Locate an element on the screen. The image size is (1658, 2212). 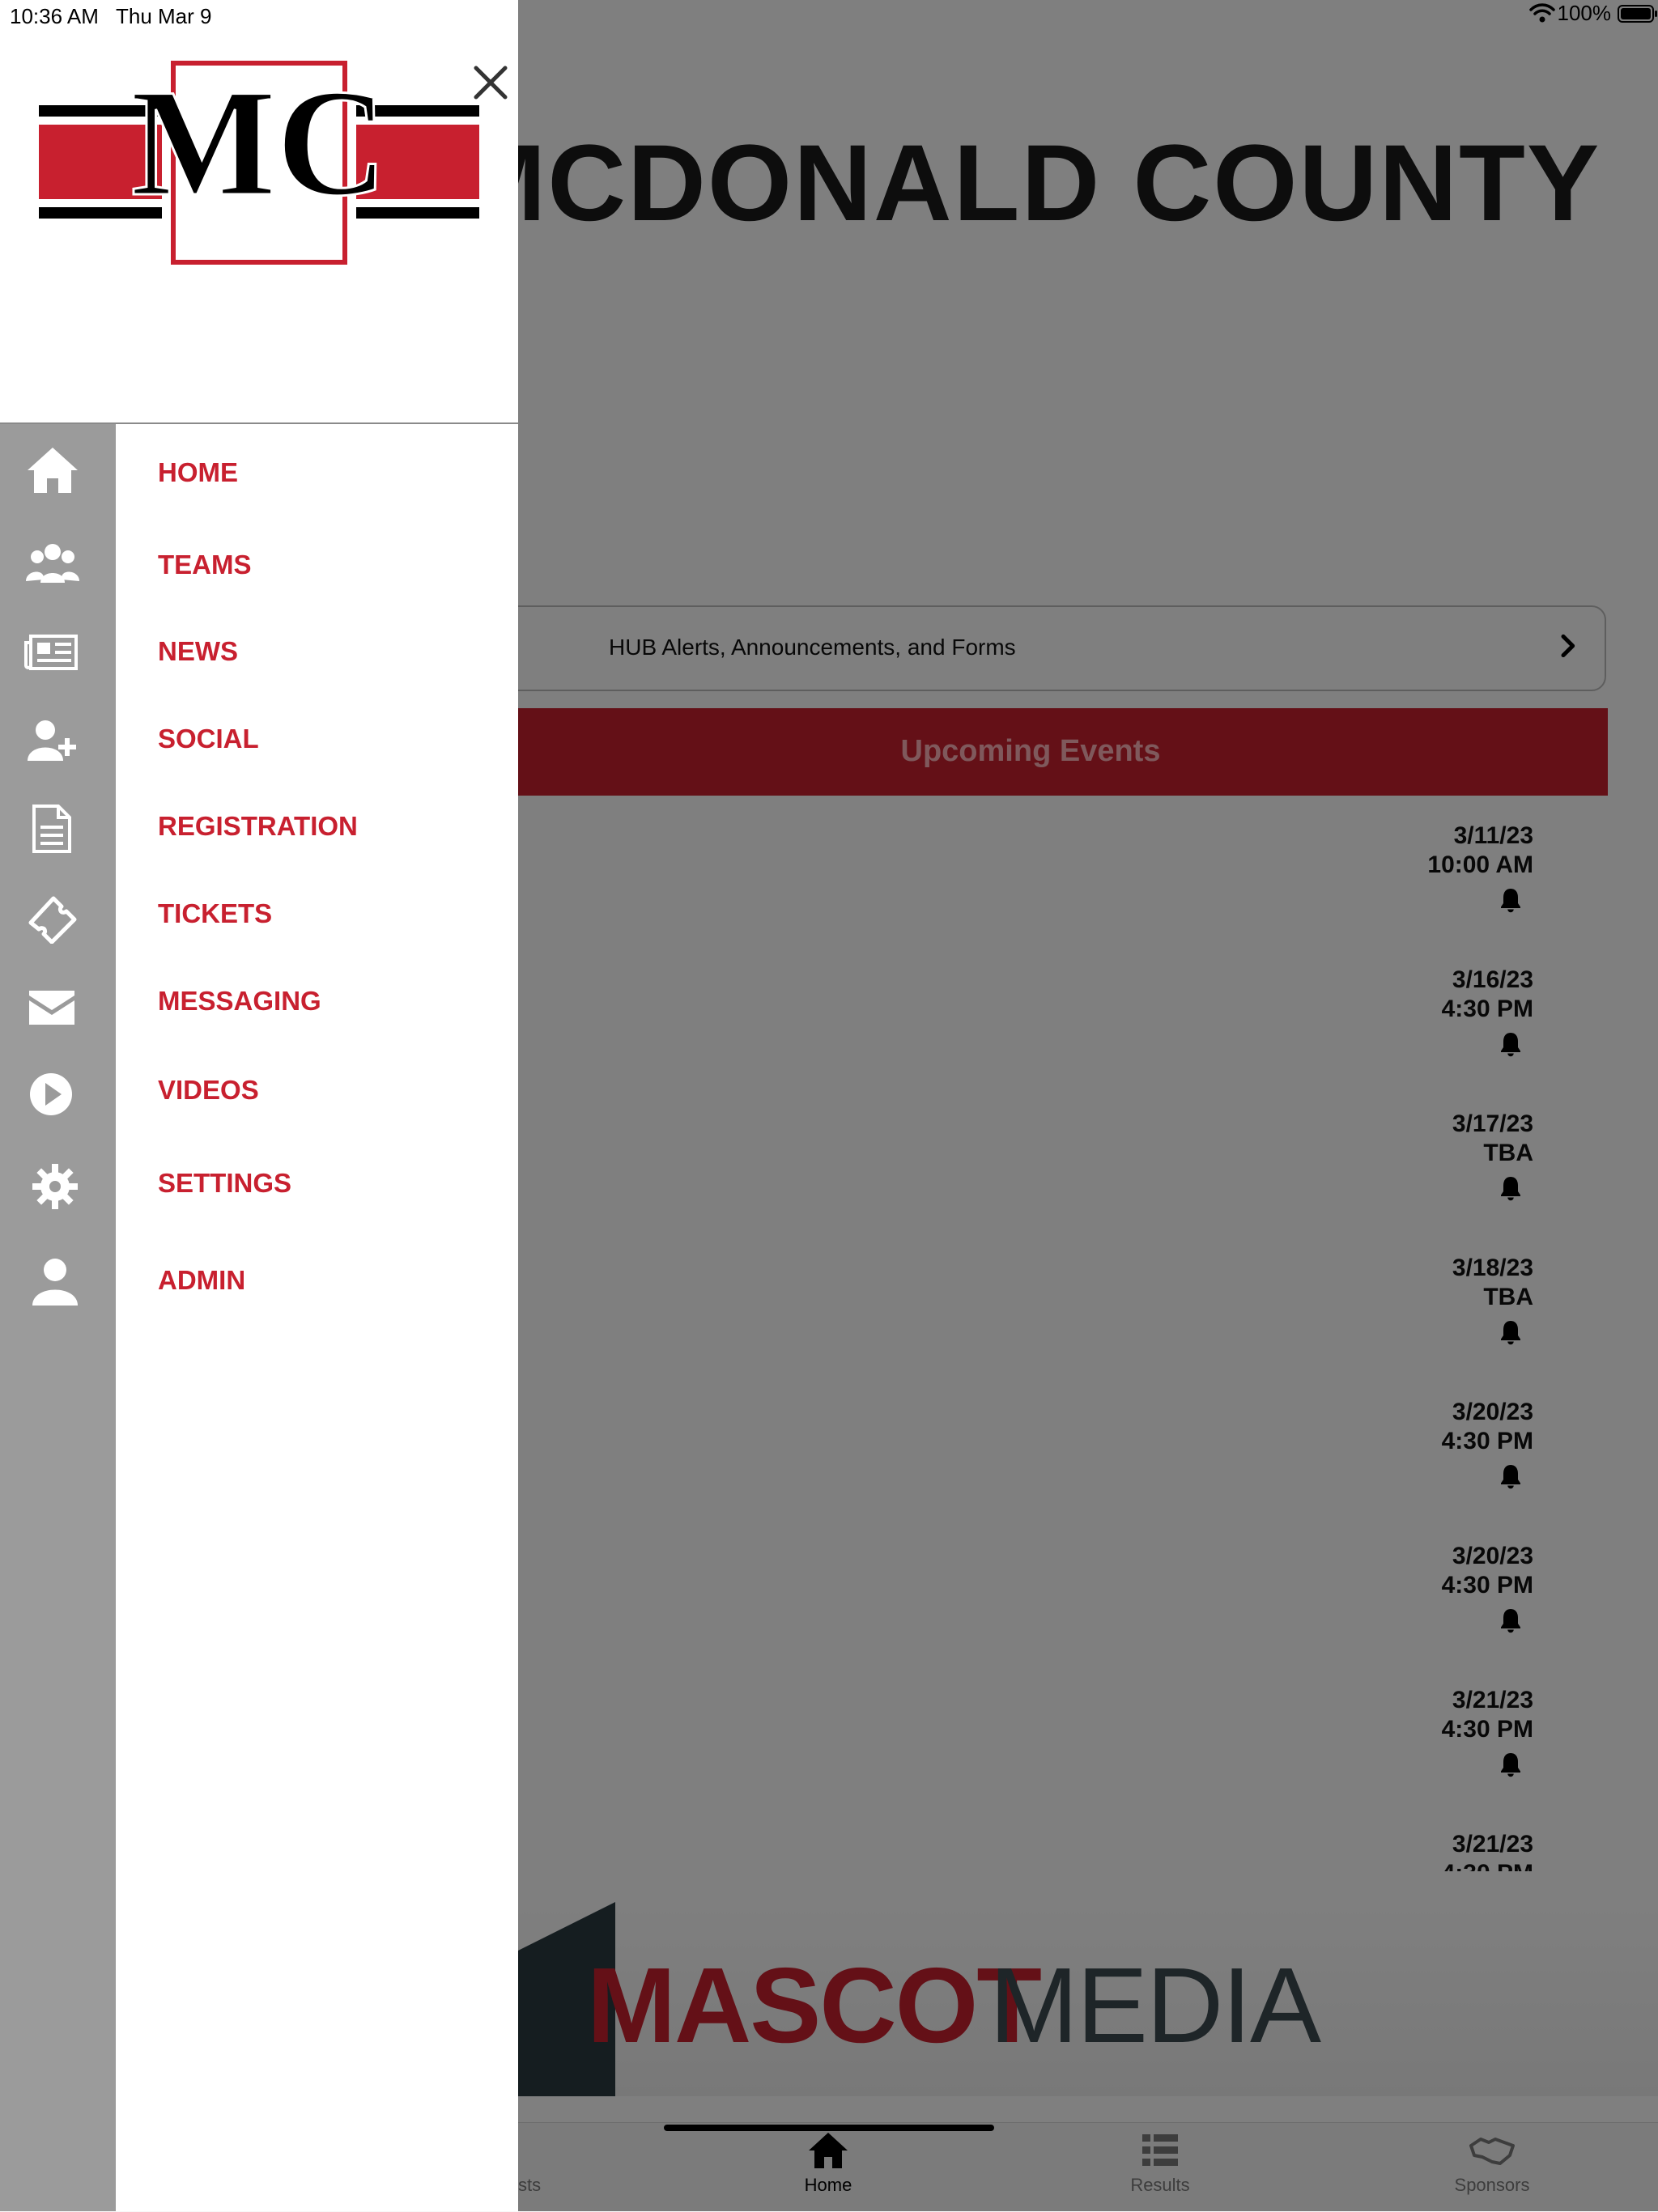
menu-item-tickets: TICKETS is located at coordinates (215, 913).